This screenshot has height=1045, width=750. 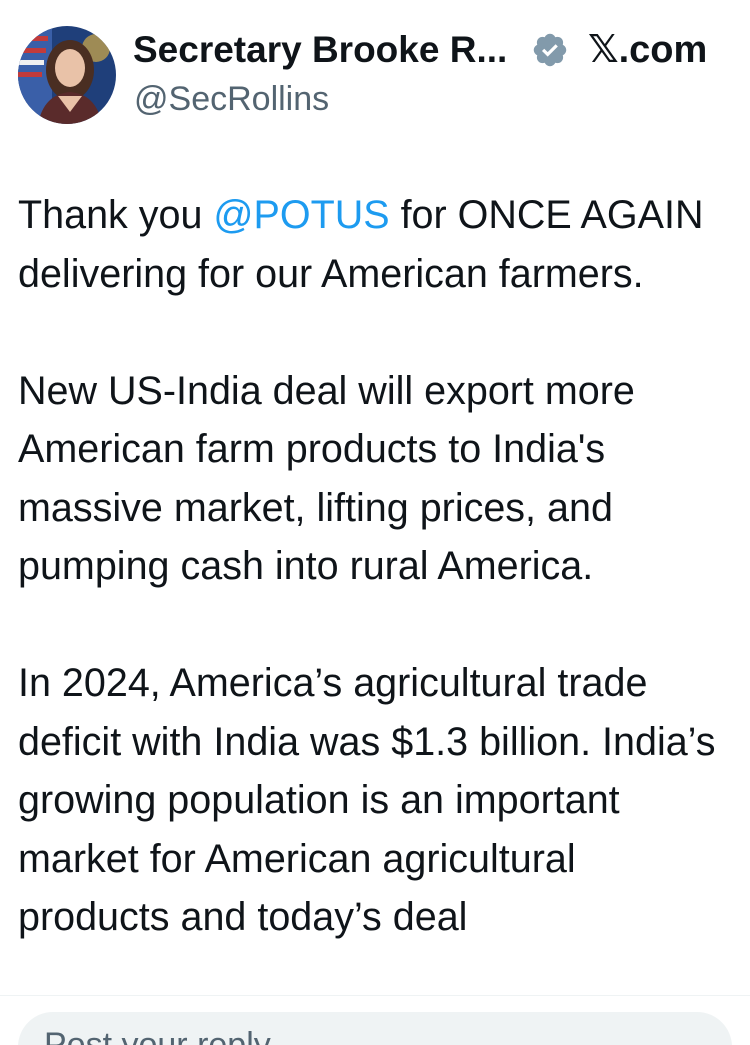 I want to click on avatar-image, so click(x=67, y=75).